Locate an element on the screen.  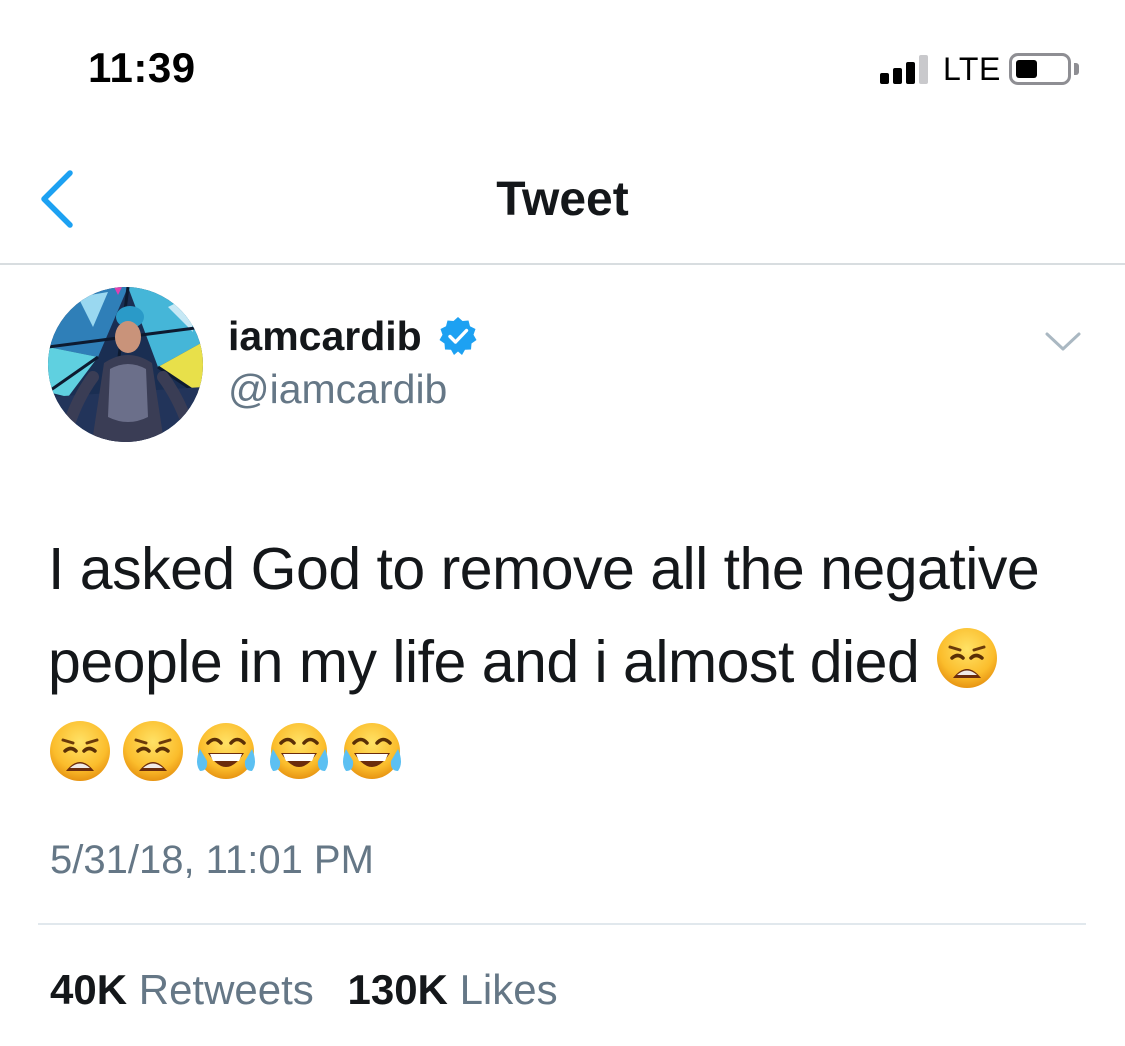
display-name: iamcardib is located at coordinates (325, 336).